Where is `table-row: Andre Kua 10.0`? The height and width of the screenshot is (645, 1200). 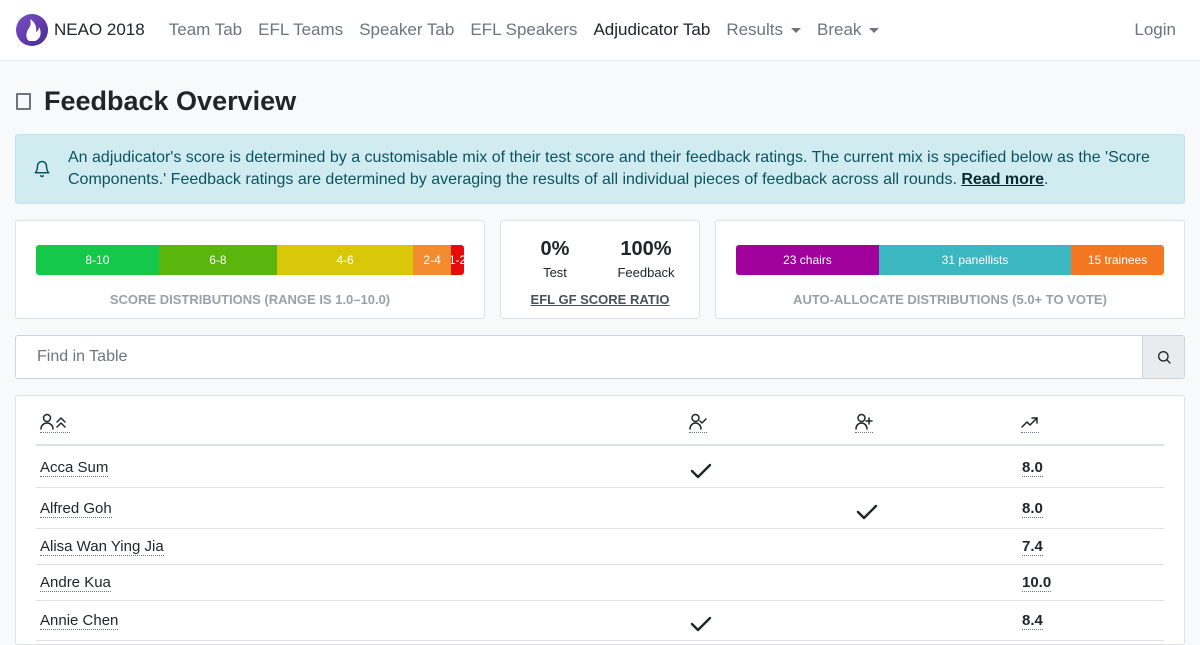 table-row: Andre Kua 10.0 is located at coordinates (600, 583).